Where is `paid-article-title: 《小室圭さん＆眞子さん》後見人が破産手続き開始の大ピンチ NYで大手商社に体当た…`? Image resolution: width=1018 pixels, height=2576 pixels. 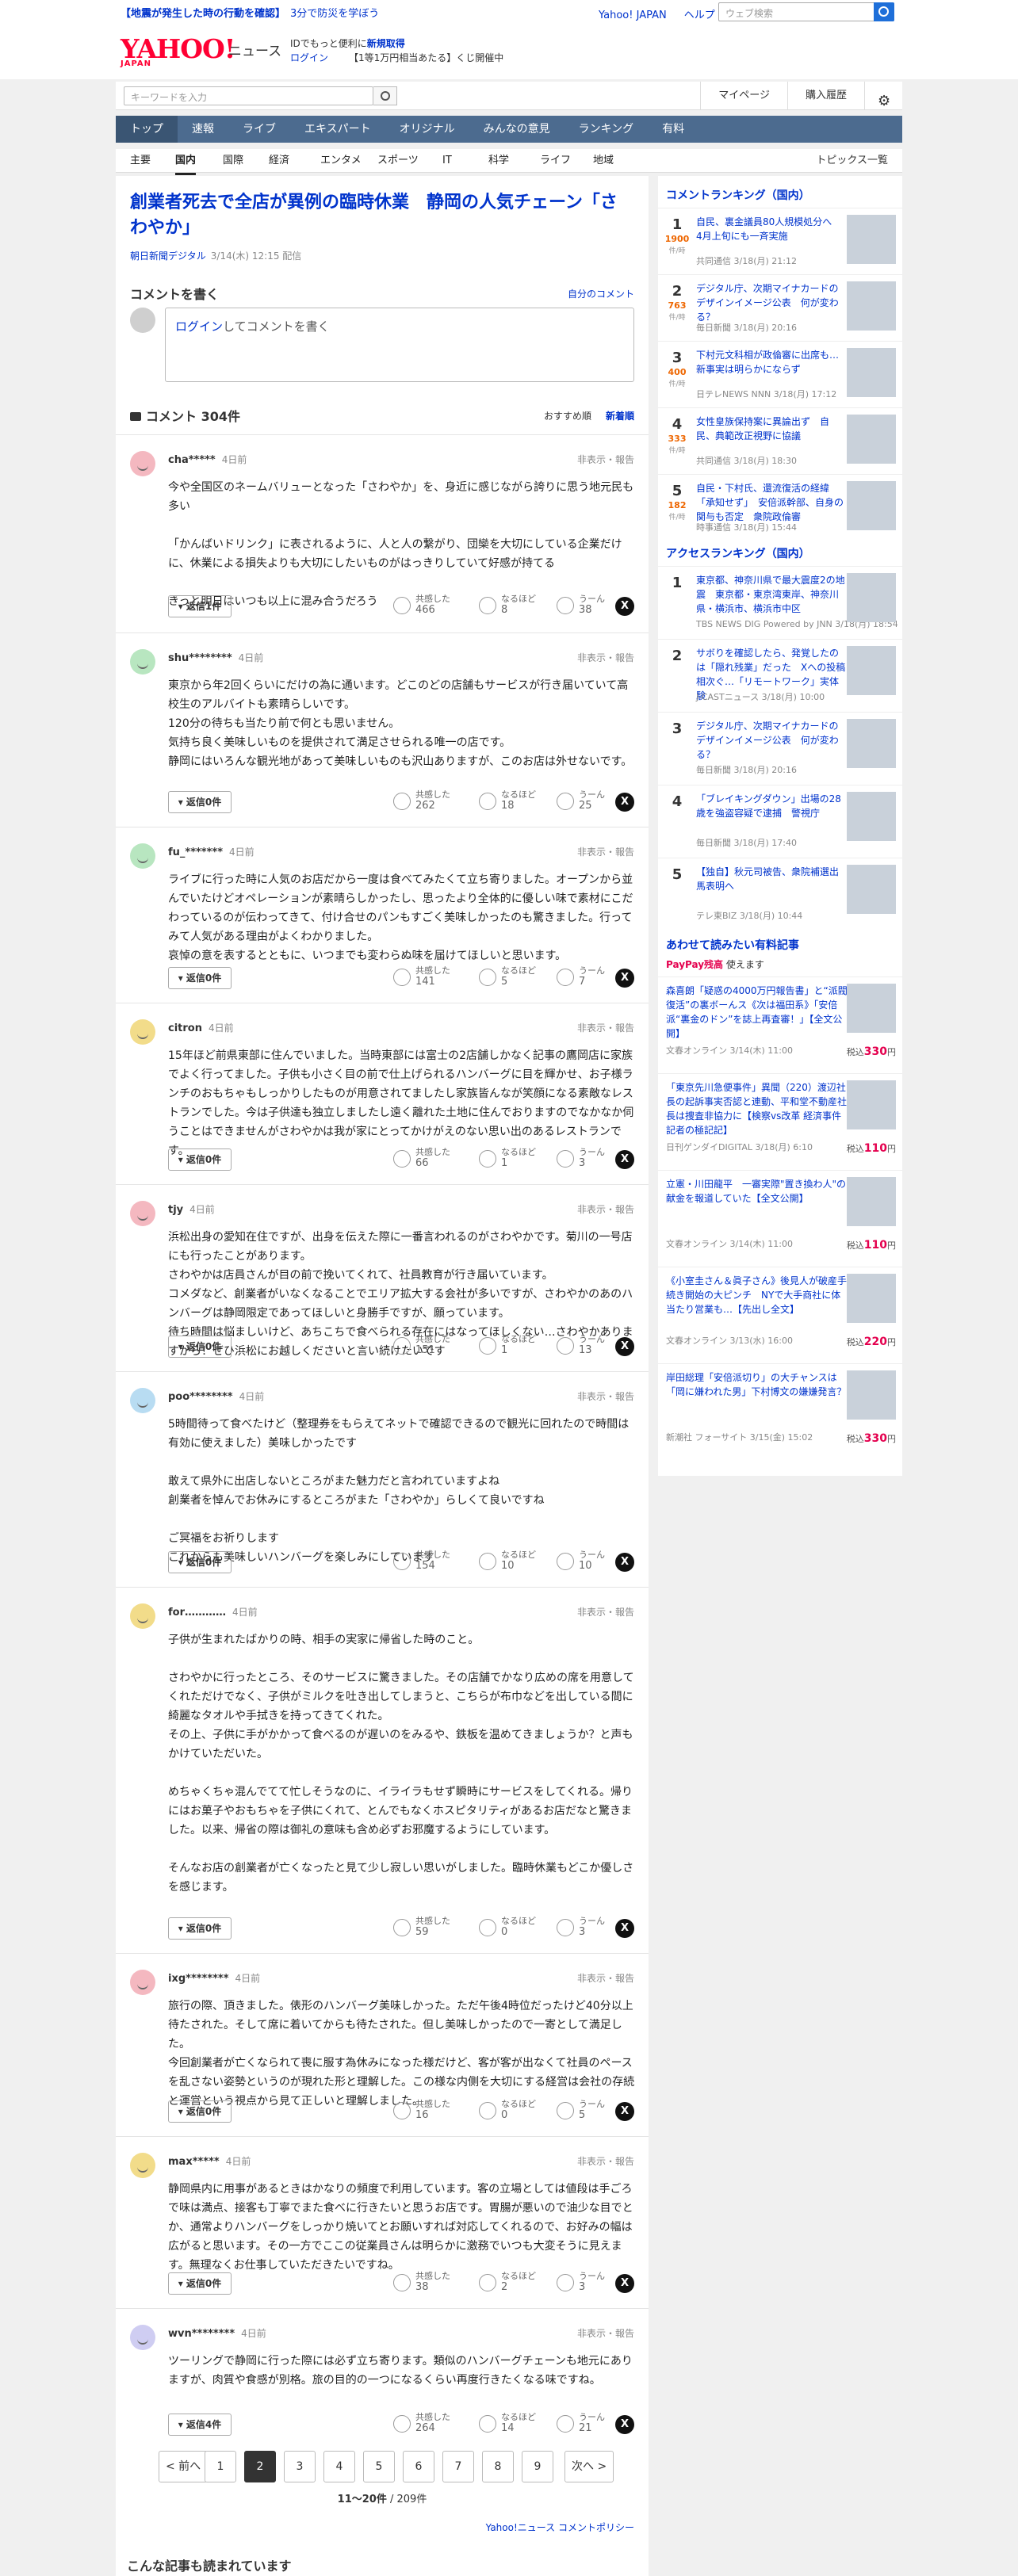
paid-article-title: 《小室圭さん＆眞子さん》後見人が破産手続き開始の大ピンチ NYで大手商社に体当た… is located at coordinates (757, 1295).